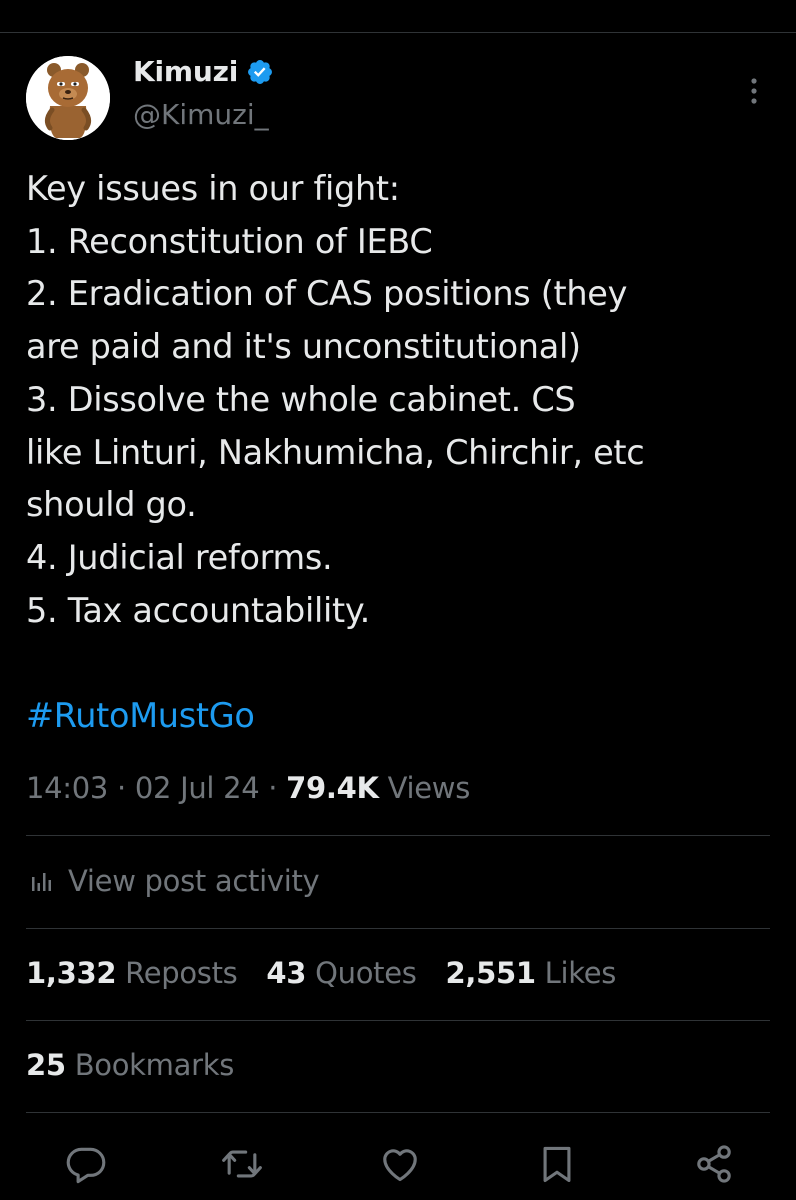 Image resolution: width=796 pixels, height=1200 pixels. I want to click on tweet-line: like Linturi, Nakhumicha, Chirchir, etc, so click(335, 452).